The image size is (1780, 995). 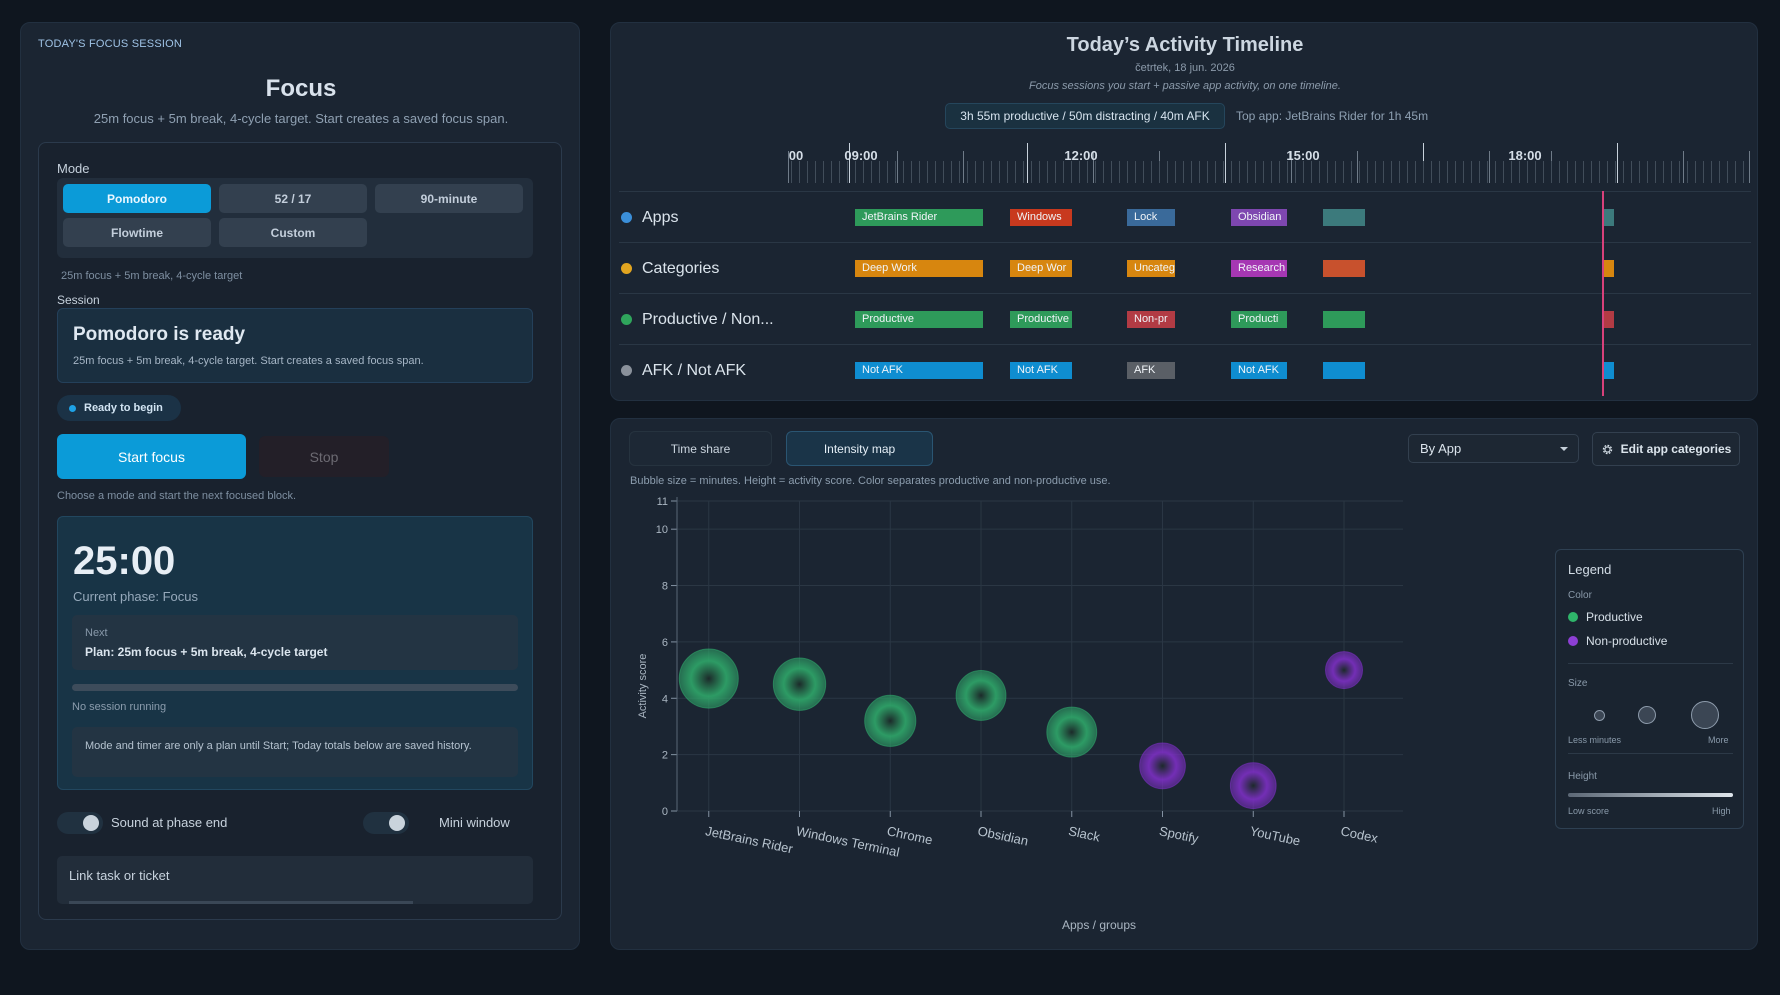 I want to click on y-tick-label: 11, so click(x=662, y=502).